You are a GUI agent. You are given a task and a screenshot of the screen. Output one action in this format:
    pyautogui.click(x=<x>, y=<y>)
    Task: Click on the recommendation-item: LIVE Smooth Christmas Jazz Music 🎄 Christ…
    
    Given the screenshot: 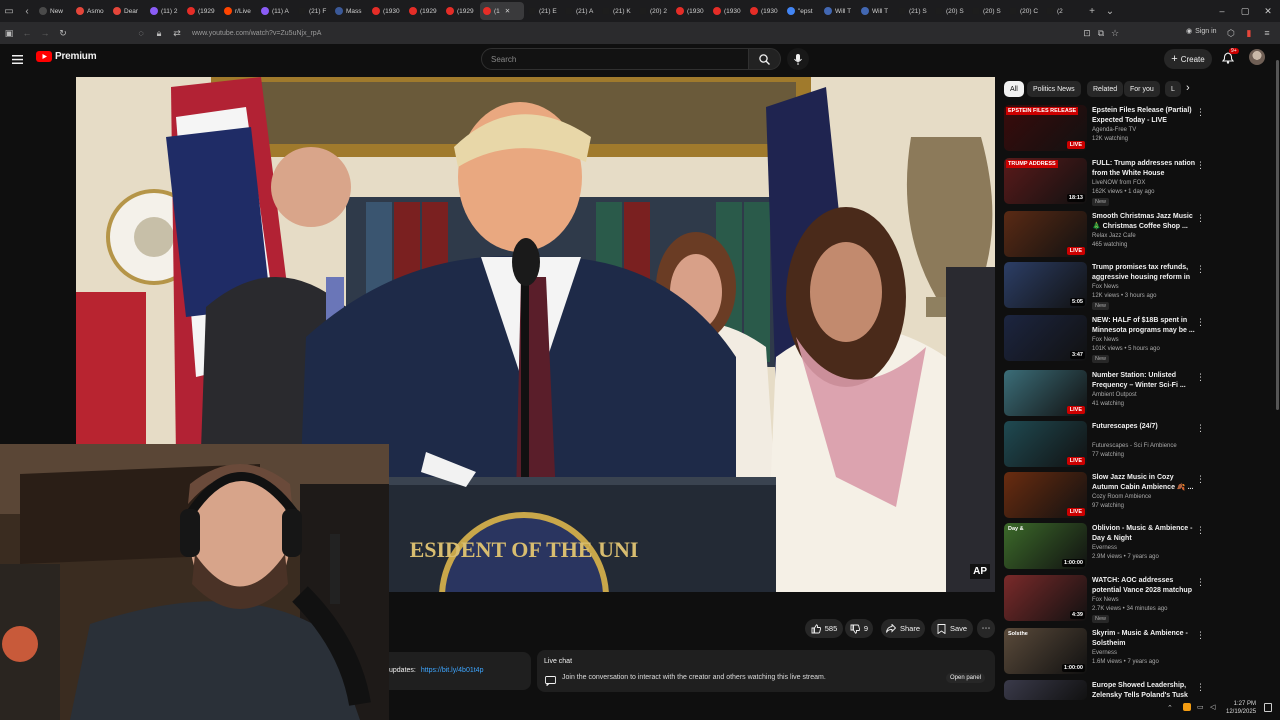 What is the action you would take?
    pyautogui.click(x=1106, y=235)
    